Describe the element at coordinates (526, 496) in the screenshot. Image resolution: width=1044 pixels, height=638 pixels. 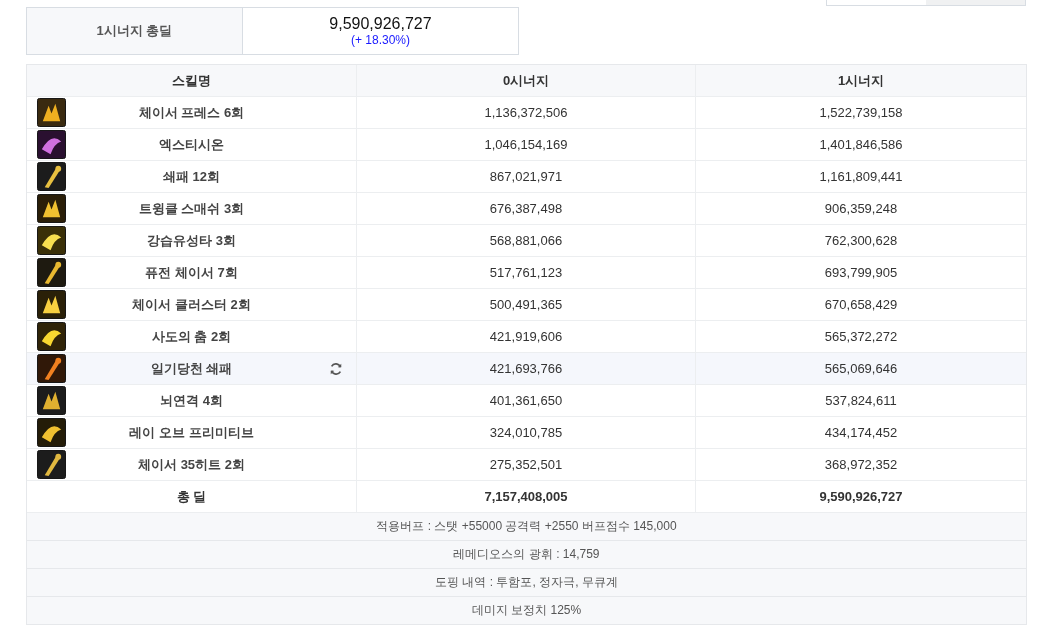
I see `total-cell: 7,157,408,005` at that location.